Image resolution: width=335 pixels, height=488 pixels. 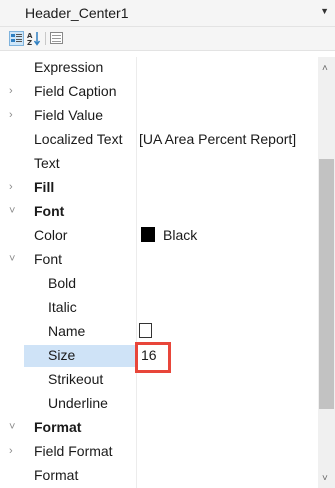 What do you see at coordinates (34, 39) in the screenshot?
I see `alphabetical-sort-icon: A Z` at bounding box center [34, 39].